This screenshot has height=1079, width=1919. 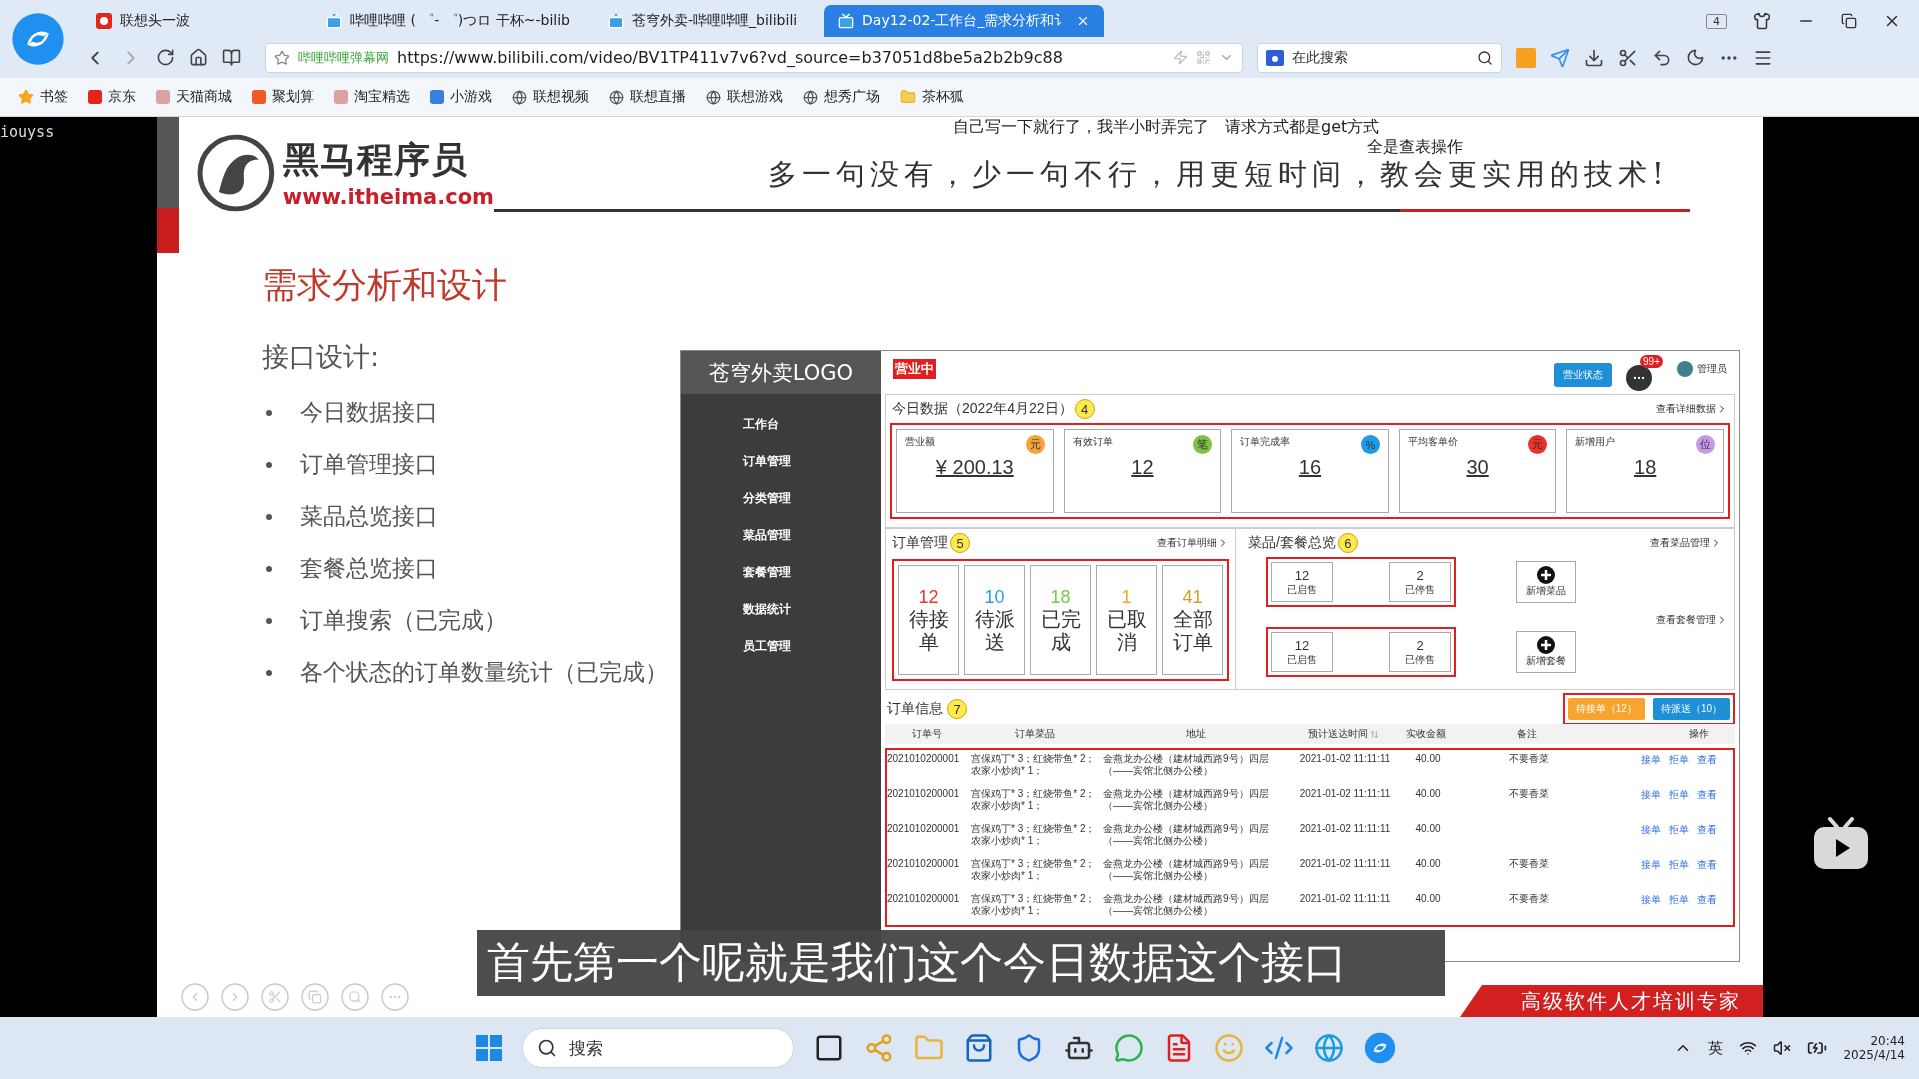 What do you see at coordinates (489, 1048) in the screenshot?
I see `windows-logo-icon` at bounding box center [489, 1048].